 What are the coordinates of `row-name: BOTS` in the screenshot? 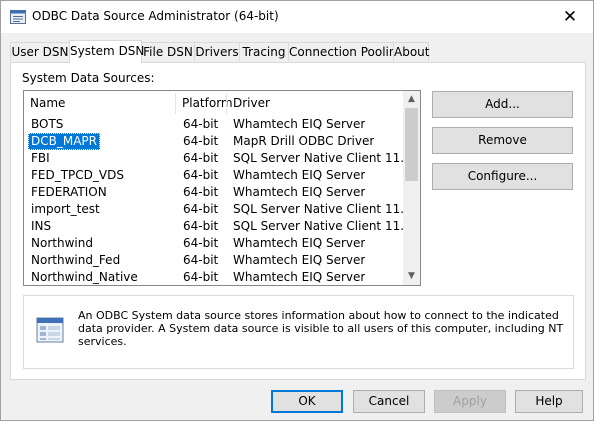 It's located at (47, 124).